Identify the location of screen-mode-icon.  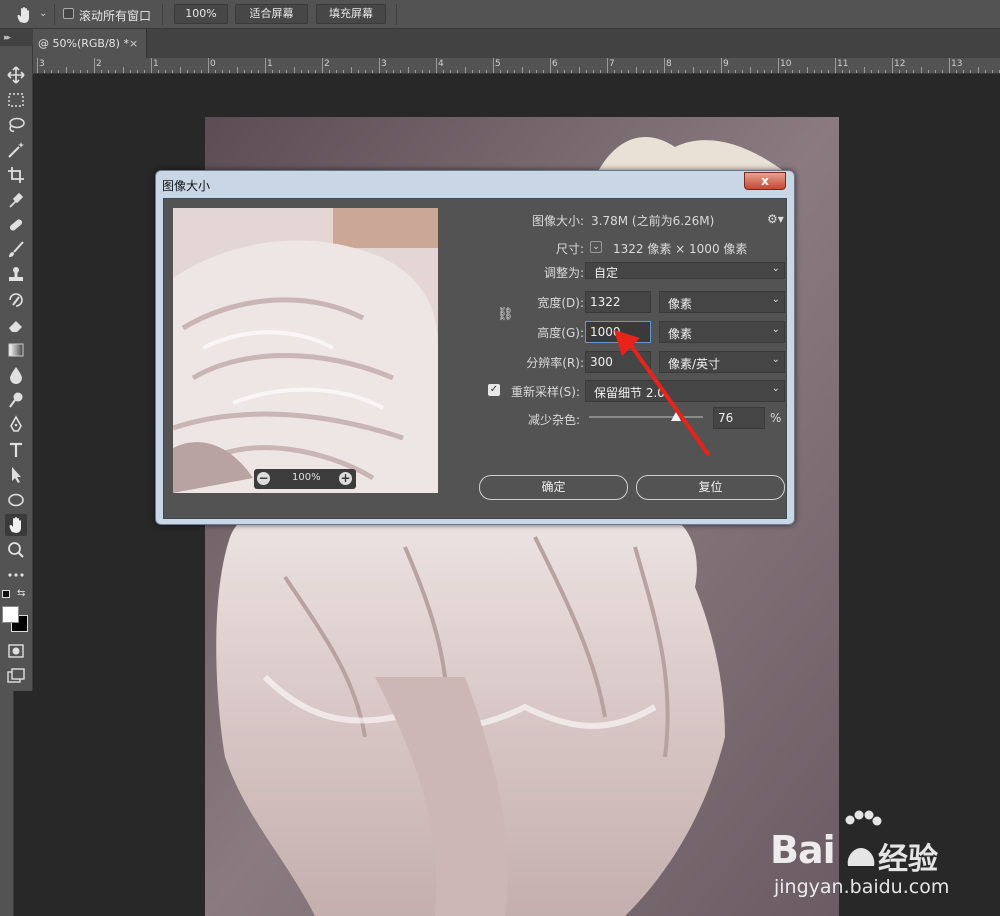
(16, 675).